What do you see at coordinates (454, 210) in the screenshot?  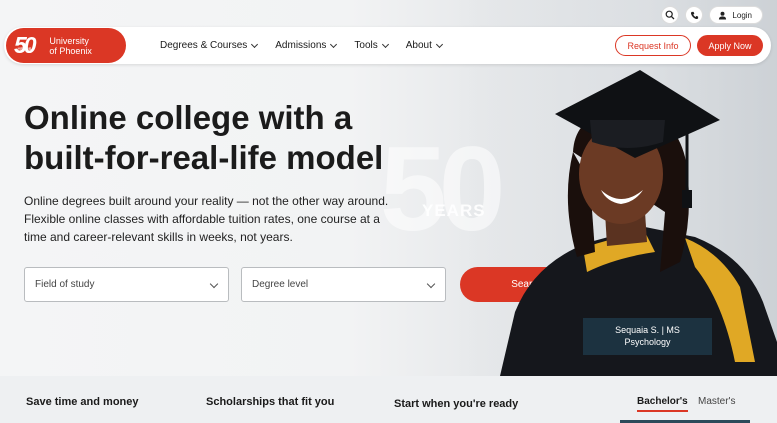 I see `watermark-label: YEARS` at bounding box center [454, 210].